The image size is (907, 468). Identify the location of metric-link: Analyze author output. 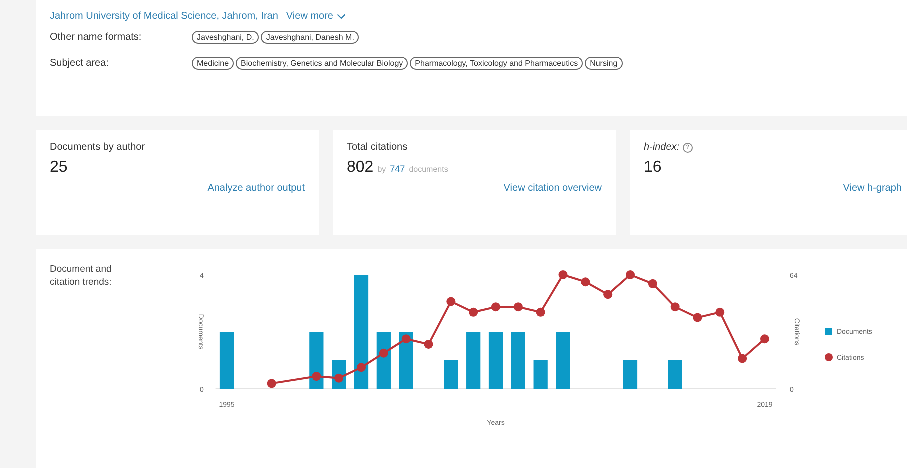
(256, 188).